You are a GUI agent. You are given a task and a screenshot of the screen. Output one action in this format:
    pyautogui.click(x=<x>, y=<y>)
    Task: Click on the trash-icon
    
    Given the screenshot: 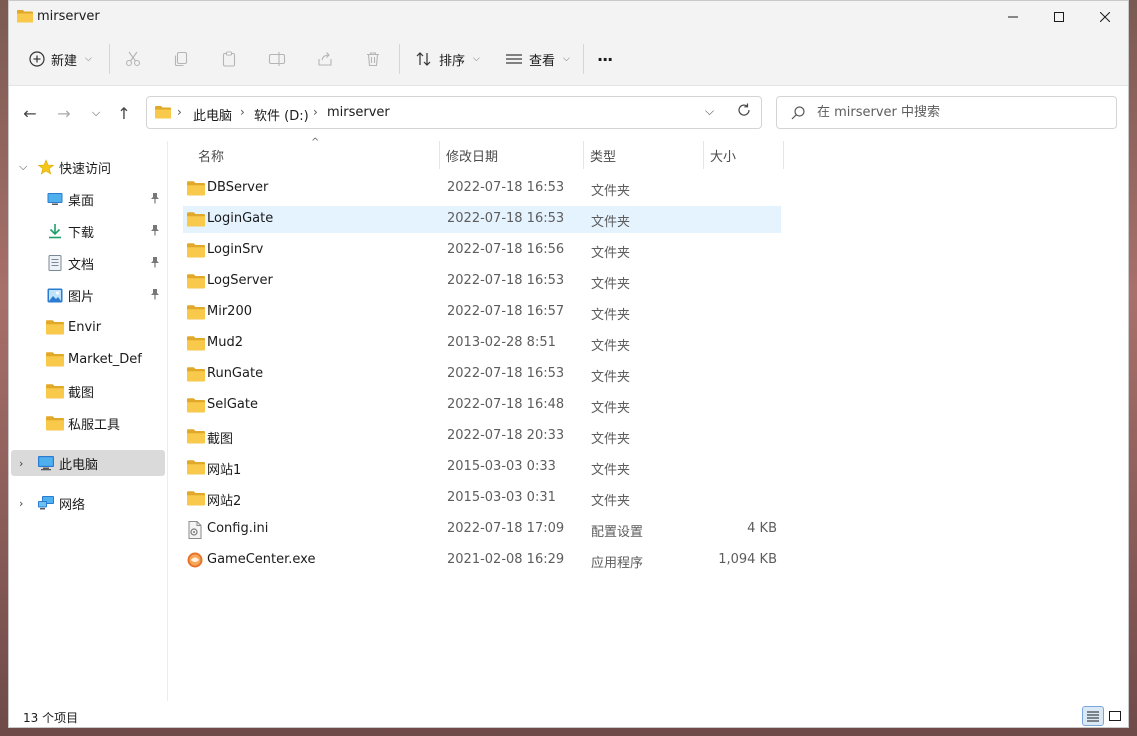 What is the action you would take?
    pyautogui.click(x=373, y=59)
    